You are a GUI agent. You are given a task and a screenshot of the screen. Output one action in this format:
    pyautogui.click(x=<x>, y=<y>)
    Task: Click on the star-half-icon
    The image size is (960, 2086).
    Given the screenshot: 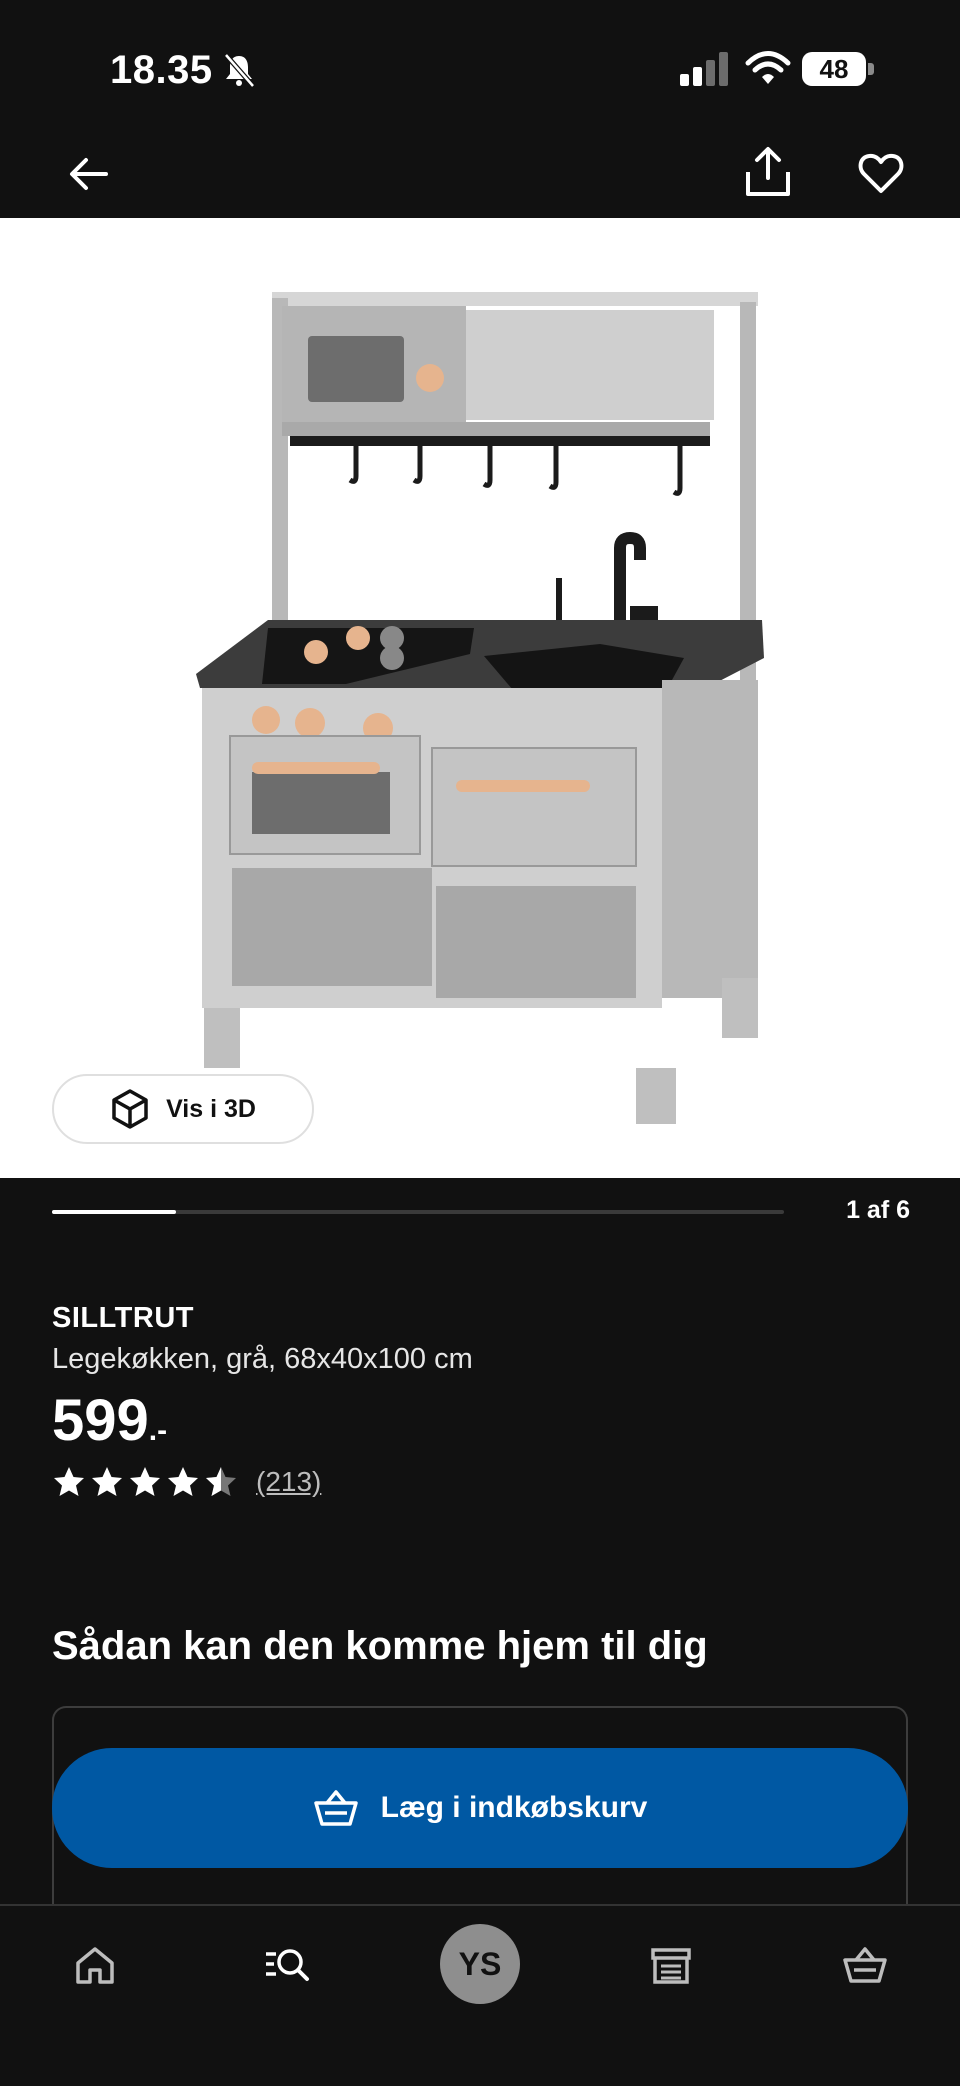 What is the action you would take?
    pyautogui.click(x=221, y=1481)
    